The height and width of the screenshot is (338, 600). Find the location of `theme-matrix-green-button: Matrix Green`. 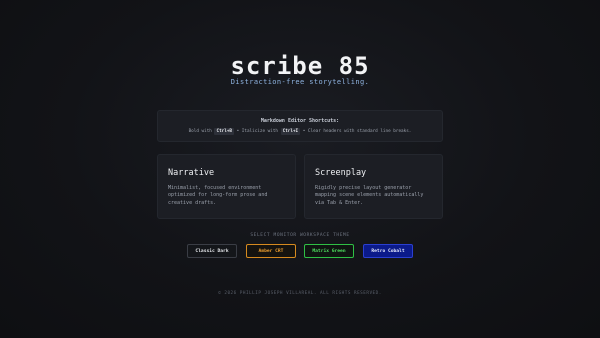

theme-matrix-green-button: Matrix Green is located at coordinates (329, 251).